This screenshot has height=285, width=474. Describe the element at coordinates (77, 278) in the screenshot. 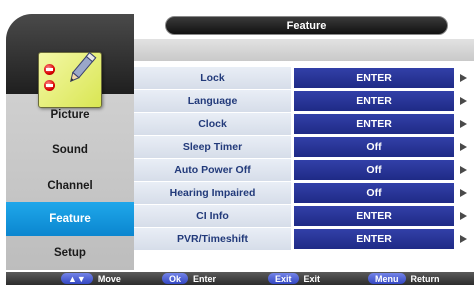

I see `arrow-keys-icon: ▲▼` at that location.